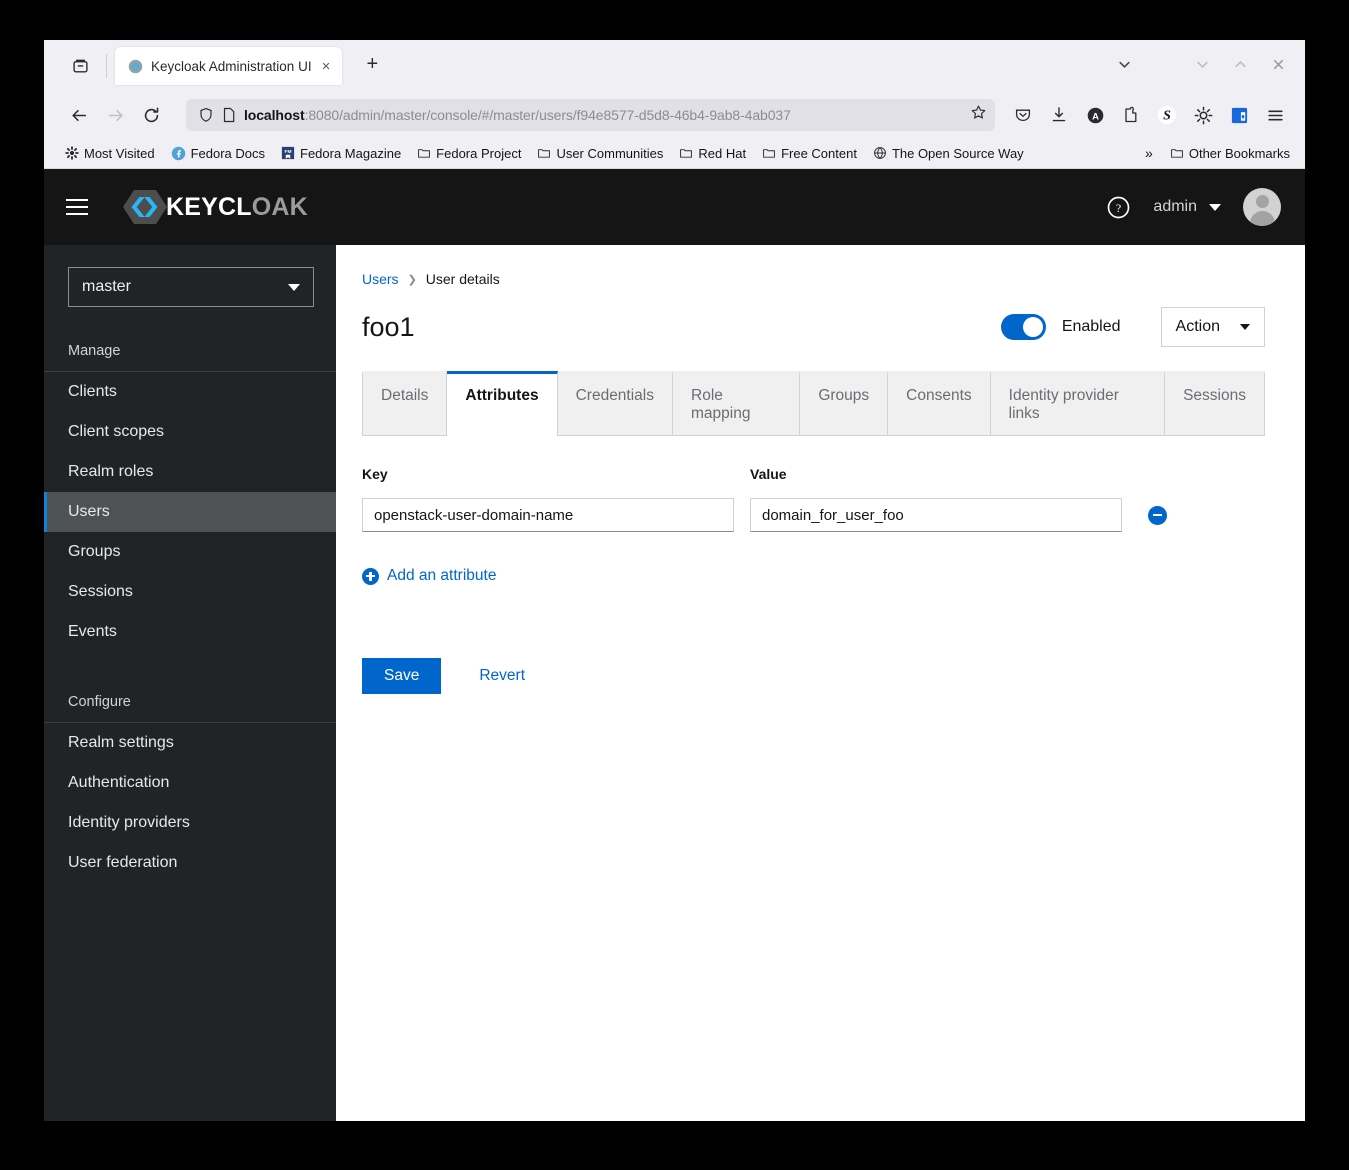 This screenshot has height=1170, width=1349. I want to click on tab-credentials: Credentials, so click(615, 403).